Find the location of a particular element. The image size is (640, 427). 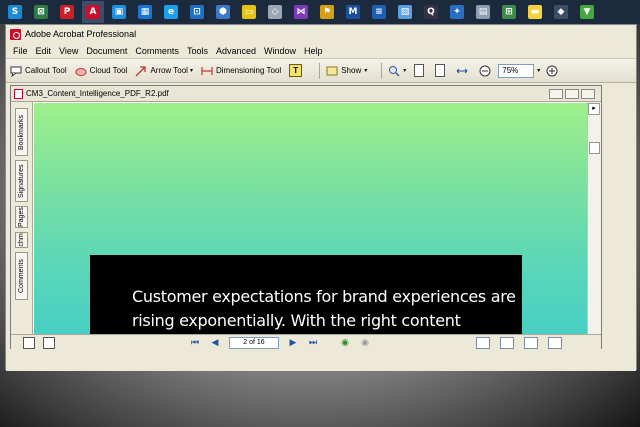

taskbar-m-app-icon: M is located at coordinates (353, 12).